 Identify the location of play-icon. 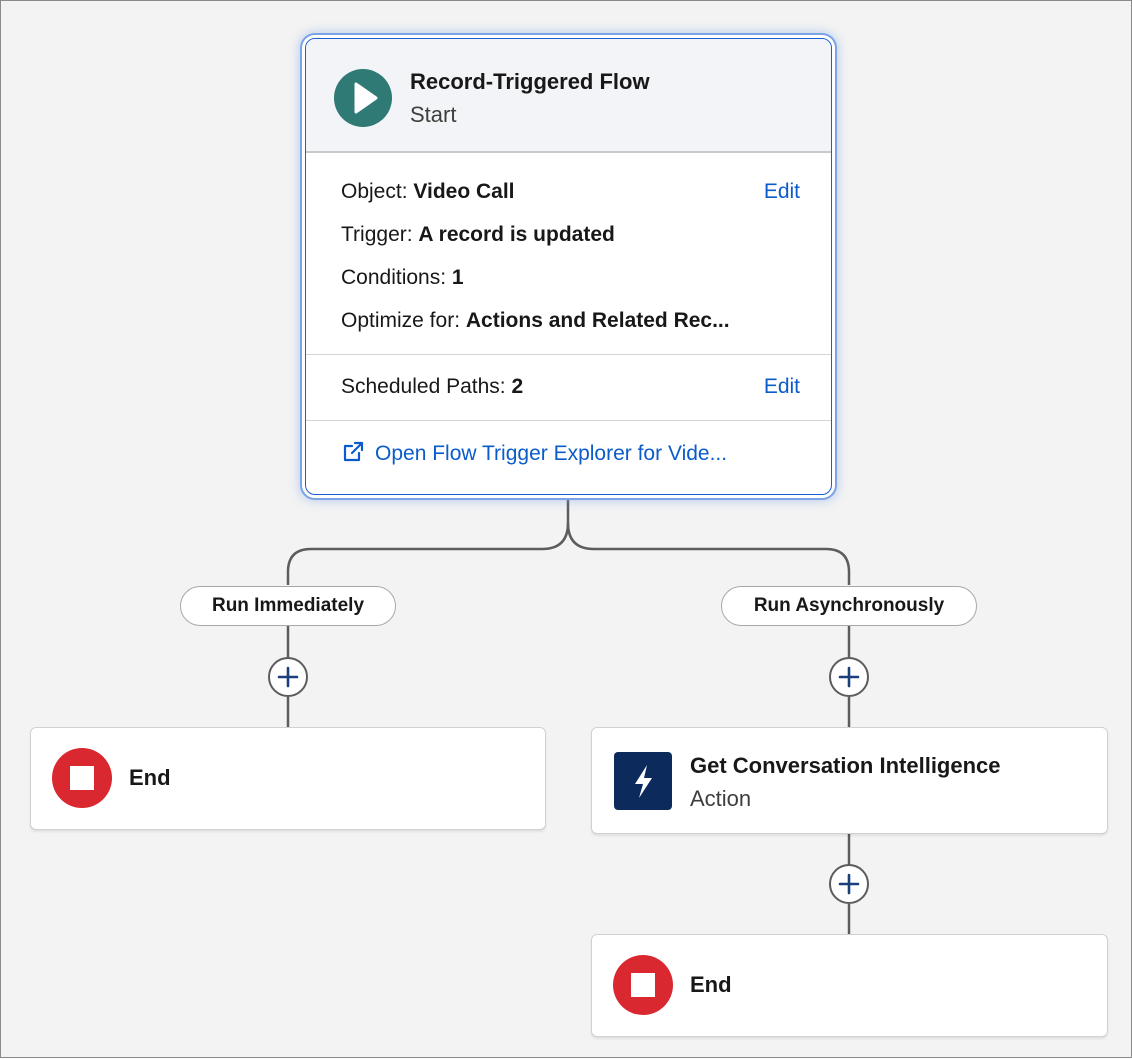
(363, 98).